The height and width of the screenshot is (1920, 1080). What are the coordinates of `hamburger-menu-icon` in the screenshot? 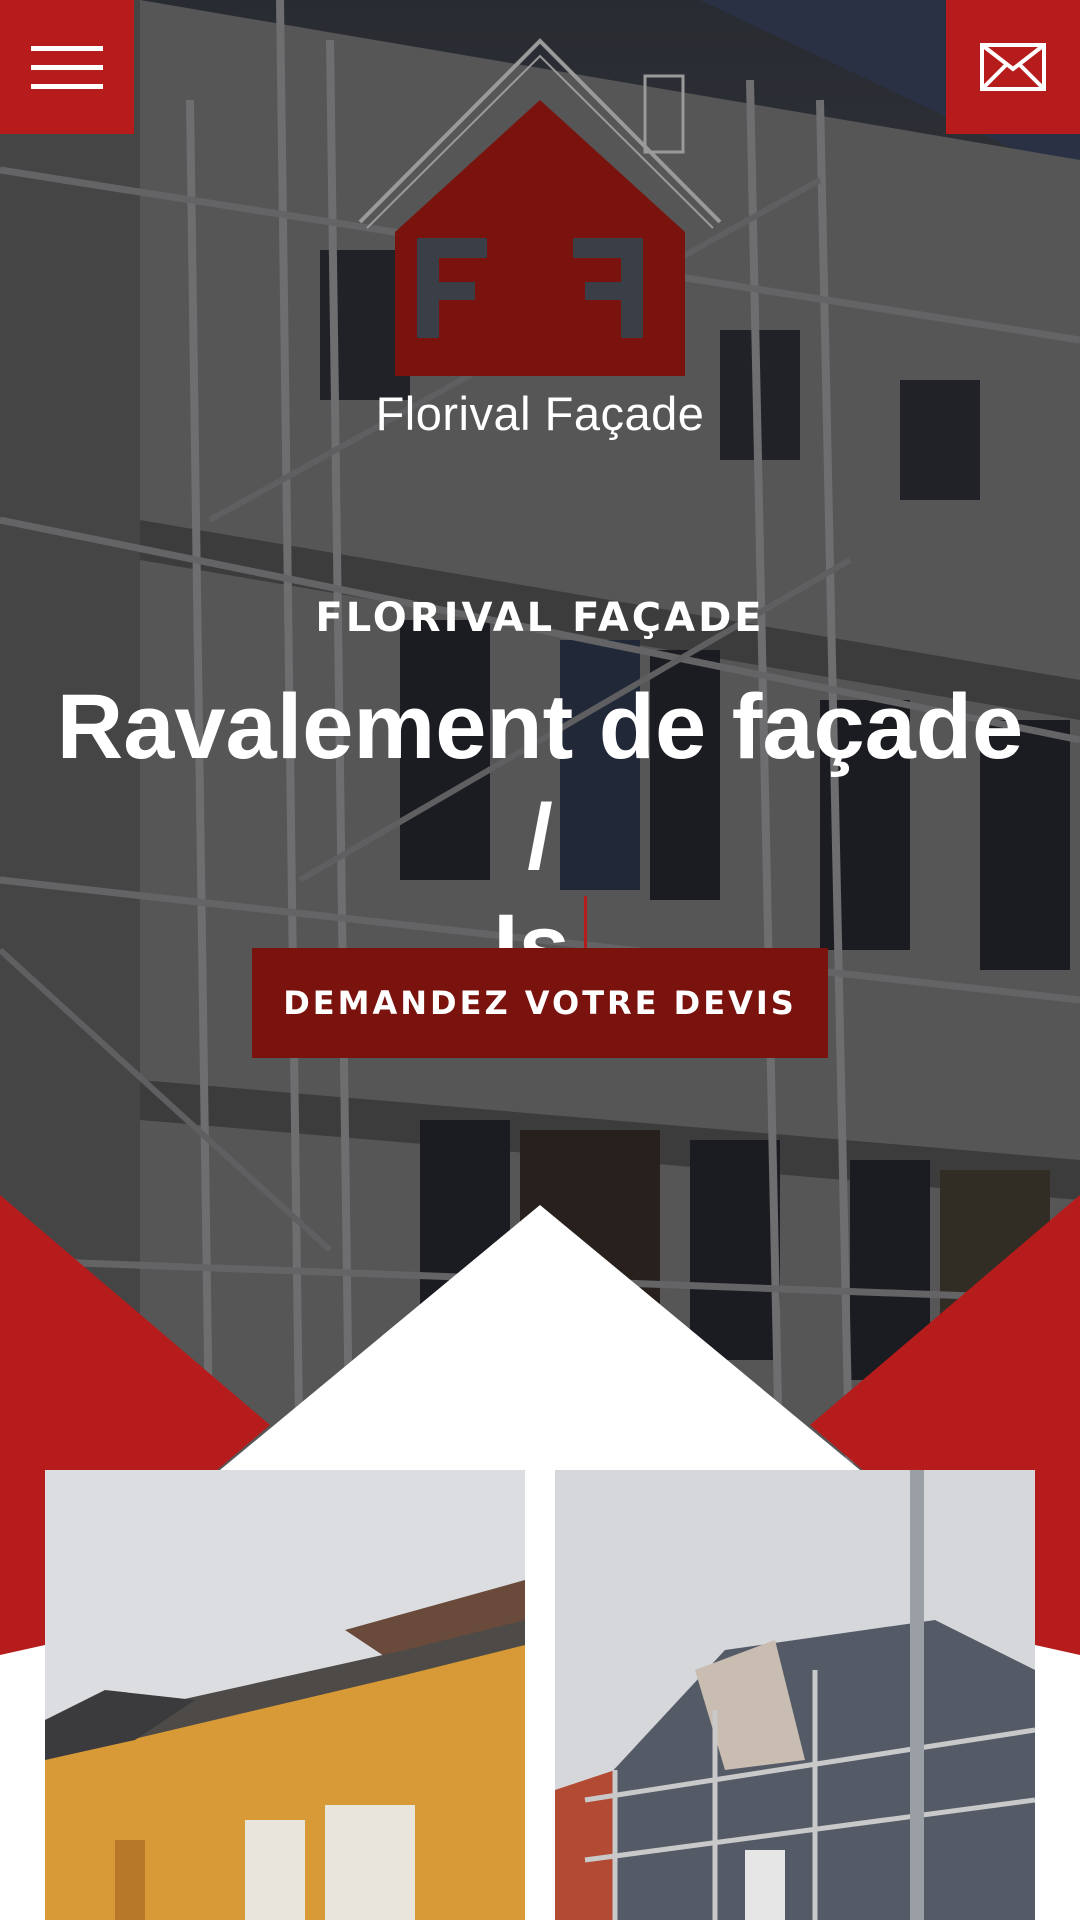 It's located at (67, 48).